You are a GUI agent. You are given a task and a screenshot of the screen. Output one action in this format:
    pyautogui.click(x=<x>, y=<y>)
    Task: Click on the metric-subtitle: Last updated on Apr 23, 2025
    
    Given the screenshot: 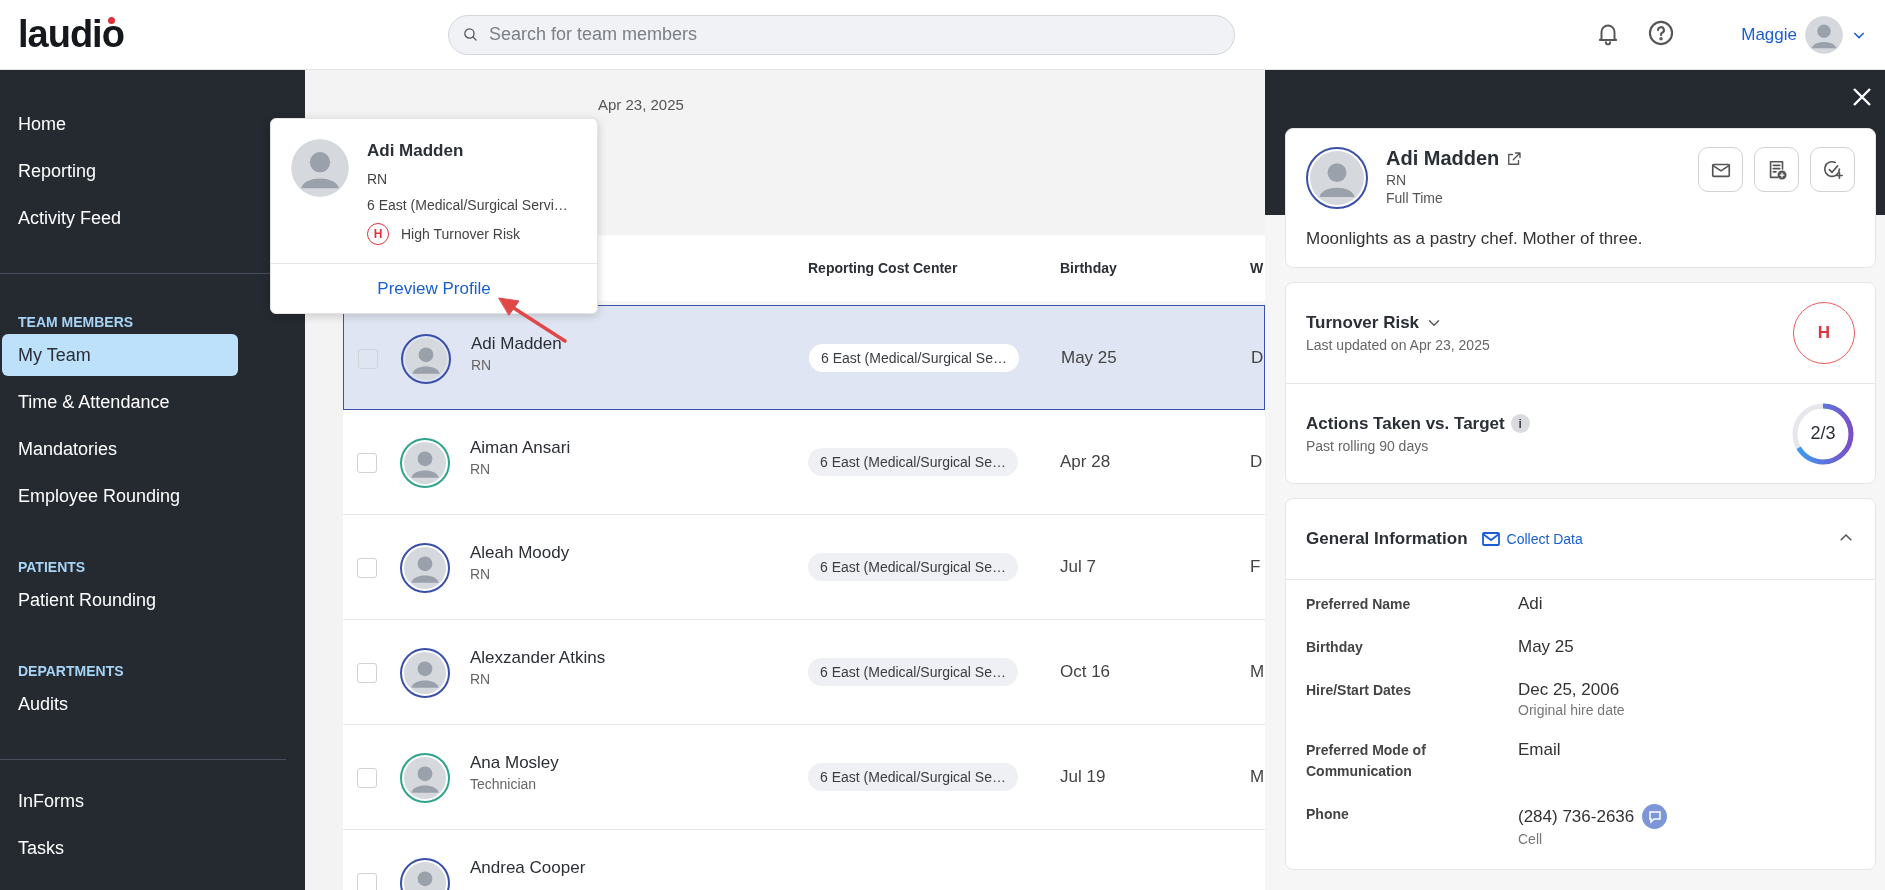 What is the action you would take?
    pyautogui.click(x=1398, y=345)
    